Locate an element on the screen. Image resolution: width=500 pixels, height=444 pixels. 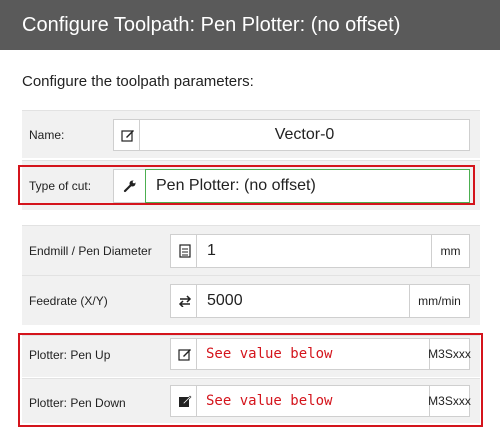
feedrate-icon-box is located at coordinates (183, 301).